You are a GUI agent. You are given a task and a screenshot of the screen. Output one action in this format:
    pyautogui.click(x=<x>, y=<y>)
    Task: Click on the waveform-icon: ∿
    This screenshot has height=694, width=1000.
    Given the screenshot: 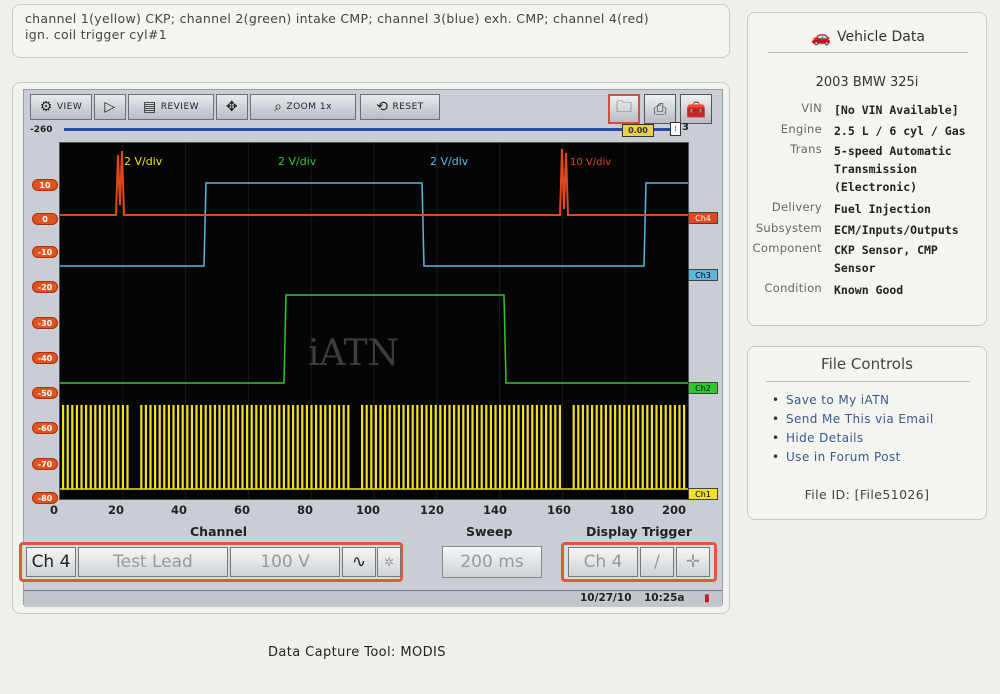 What is the action you would take?
    pyautogui.click(x=359, y=562)
    